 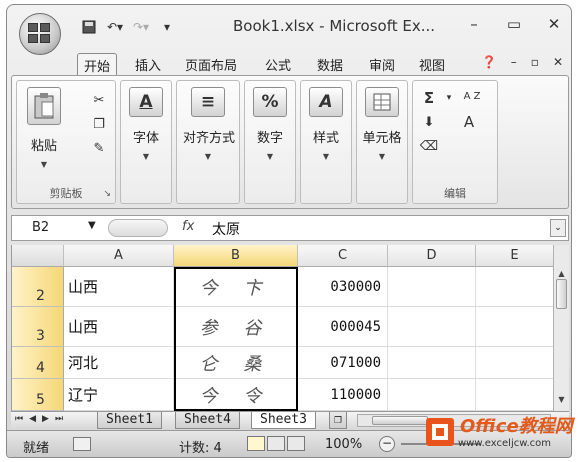 What do you see at coordinates (45, 419) in the screenshot?
I see `next-sheet-icon: ▶` at bounding box center [45, 419].